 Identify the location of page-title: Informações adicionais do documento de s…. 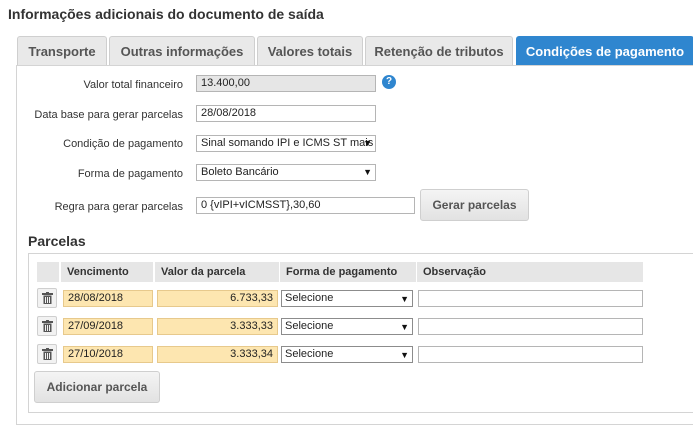
(166, 14).